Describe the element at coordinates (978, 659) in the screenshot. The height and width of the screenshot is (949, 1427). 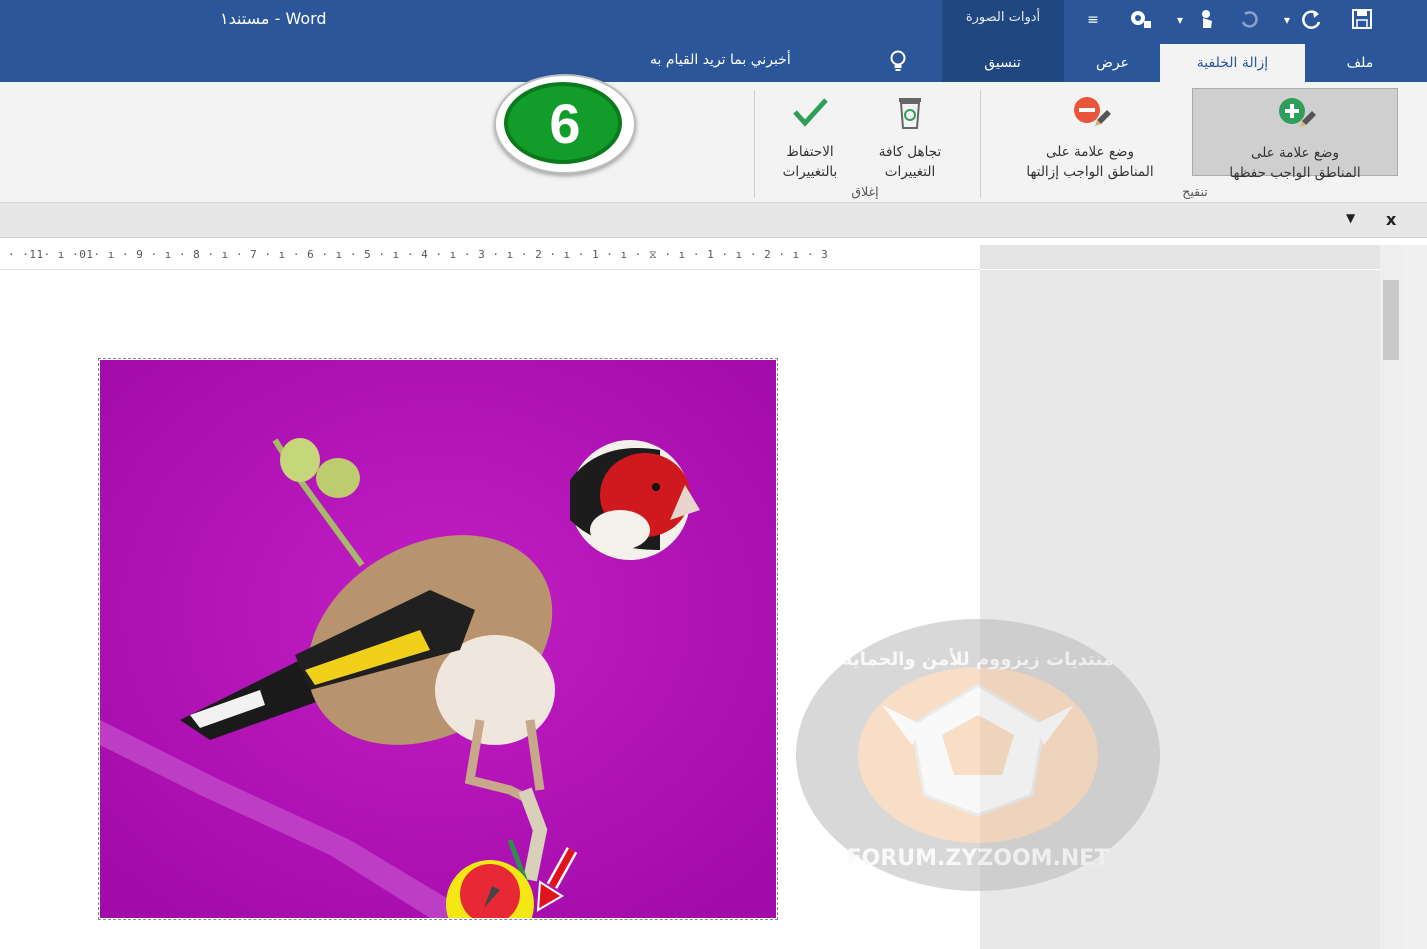
I see `watermark-text-top: منتديات زيزووم للأمن والحماية` at that location.